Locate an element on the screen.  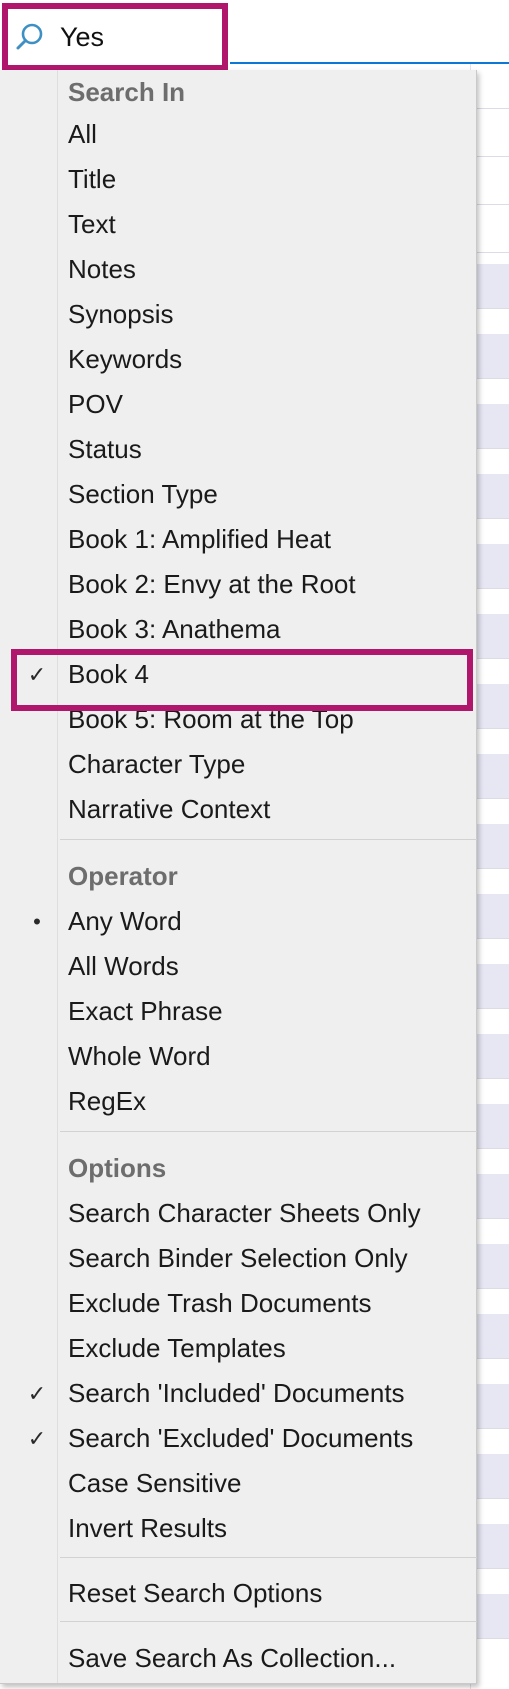
menu-header-search-in: Search In is located at coordinates (127, 92).